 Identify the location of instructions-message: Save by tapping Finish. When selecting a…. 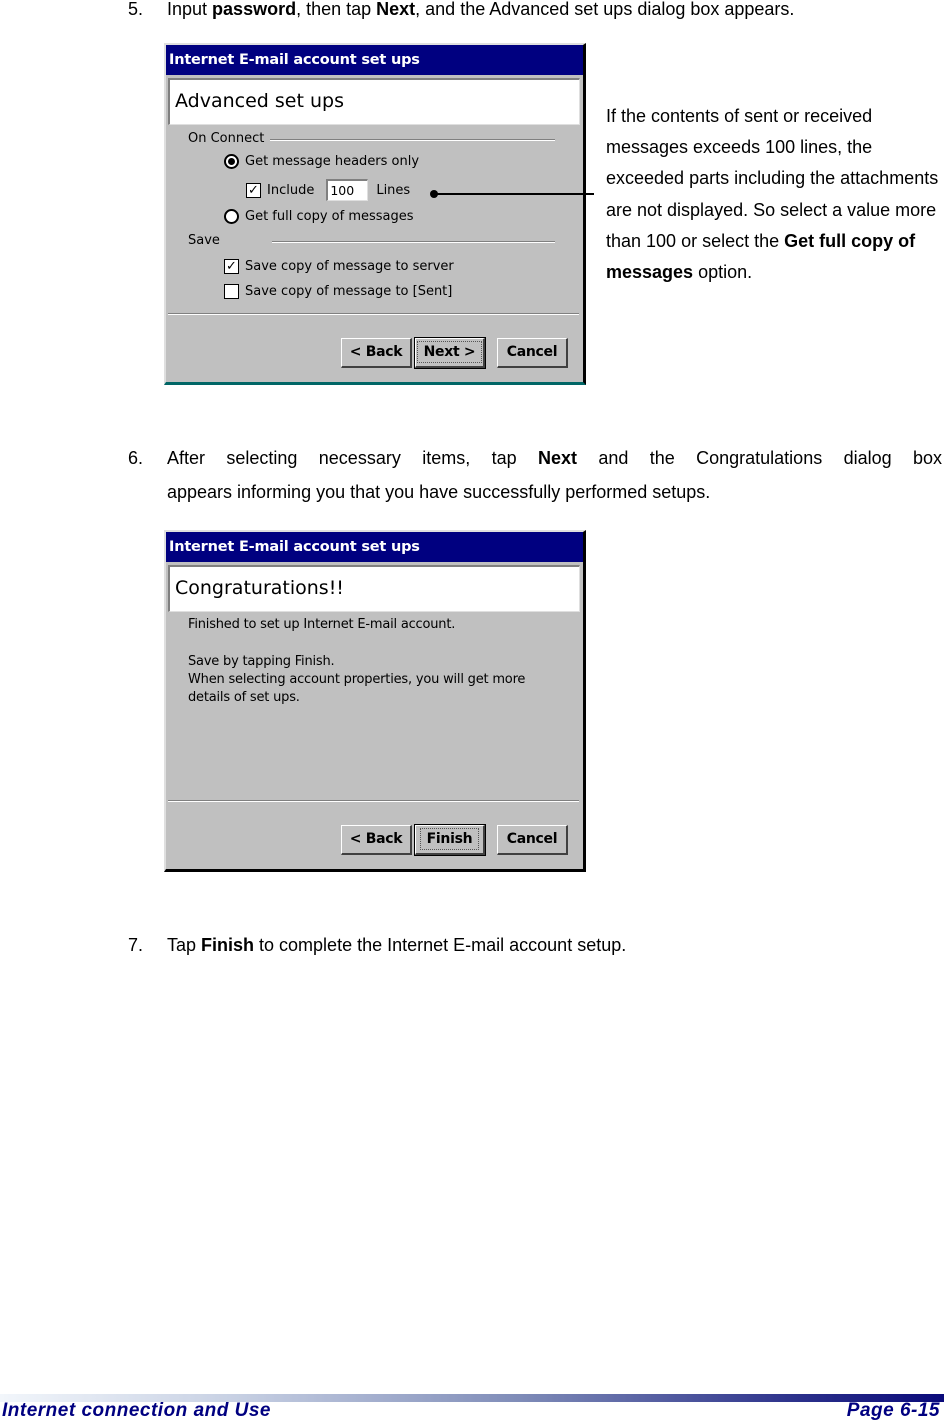
(357, 679).